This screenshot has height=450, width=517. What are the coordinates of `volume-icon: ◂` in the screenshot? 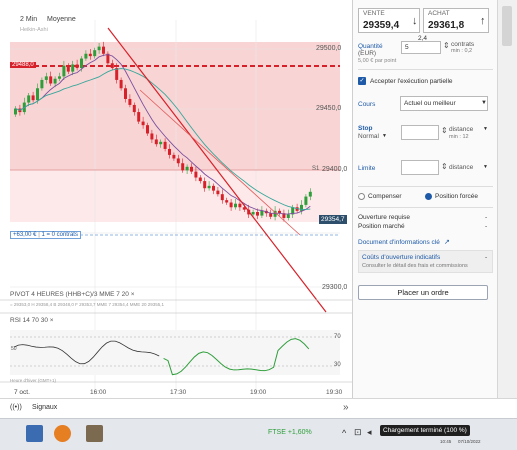 It's located at (369, 432).